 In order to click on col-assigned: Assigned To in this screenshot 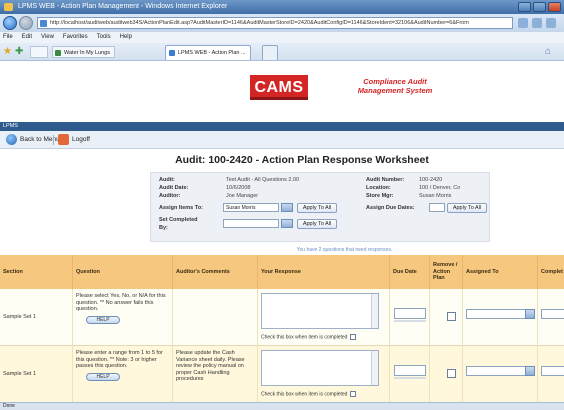, I will do `click(500, 272)`.